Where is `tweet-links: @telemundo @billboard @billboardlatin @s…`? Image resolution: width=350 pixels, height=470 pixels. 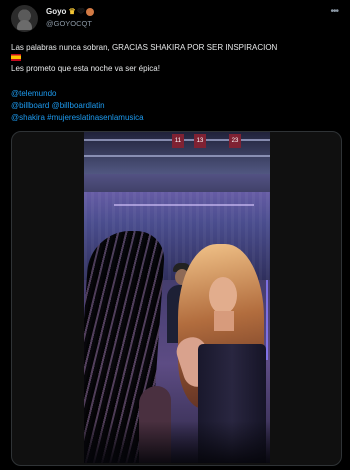 tweet-links: @telemundo @billboard @billboardlatin @s… is located at coordinates (77, 106).